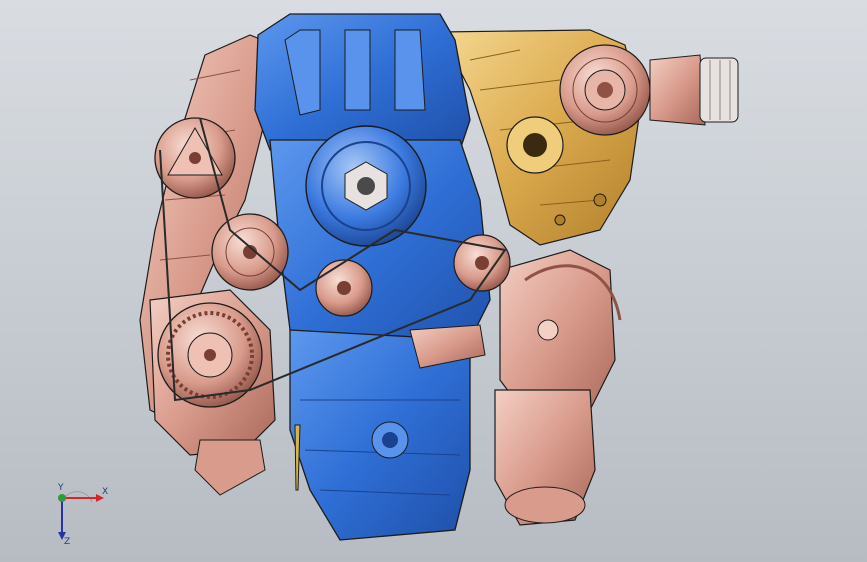 The image size is (867, 562). What do you see at coordinates (366, 186) in the screenshot?
I see `crankshaft-pulley` at bounding box center [366, 186].